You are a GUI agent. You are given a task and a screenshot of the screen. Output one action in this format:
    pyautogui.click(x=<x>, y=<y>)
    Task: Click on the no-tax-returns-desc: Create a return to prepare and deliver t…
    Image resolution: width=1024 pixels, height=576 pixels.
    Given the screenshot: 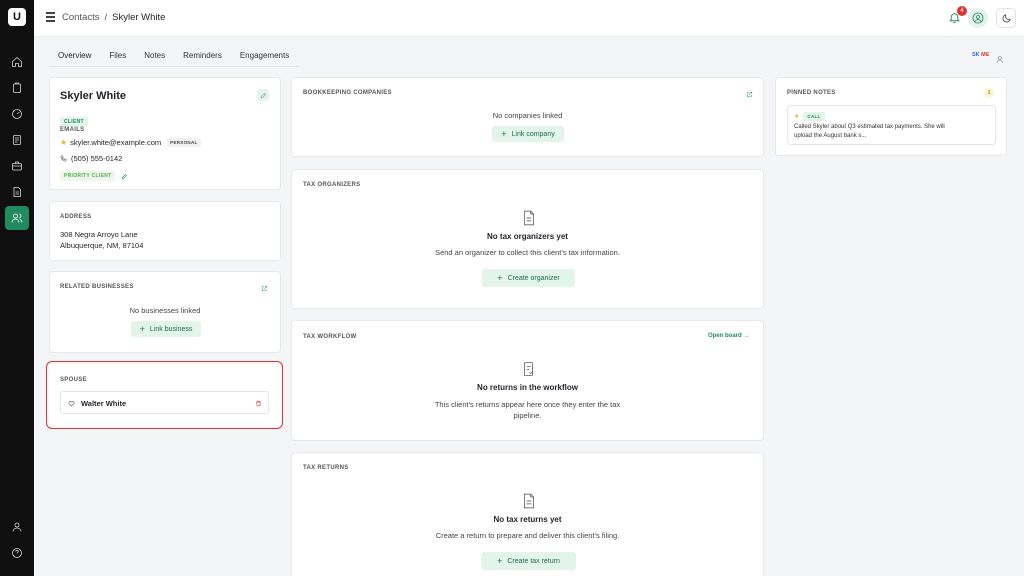 What is the action you would take?
    pyautogui.click(x=527, y=535)
    